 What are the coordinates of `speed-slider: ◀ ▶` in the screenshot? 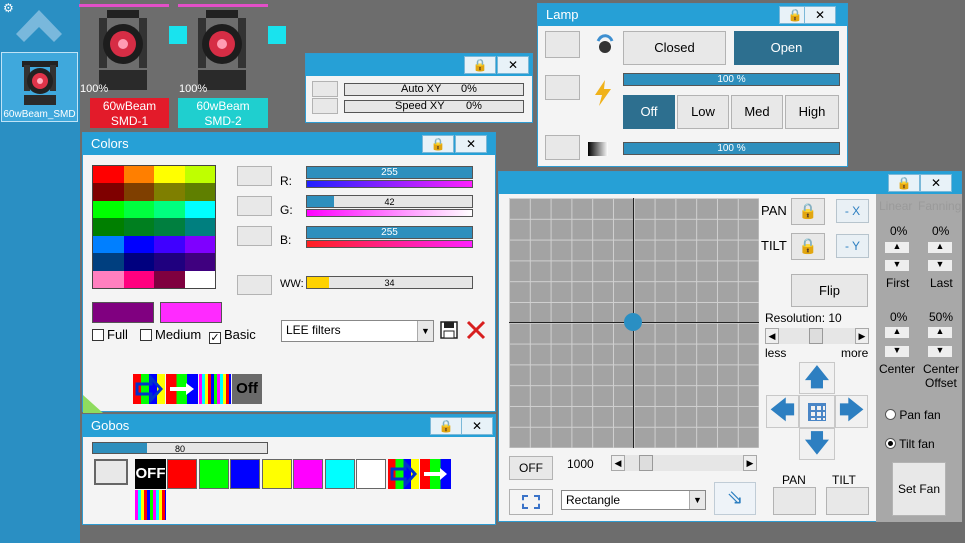 It's located at (684, 463).